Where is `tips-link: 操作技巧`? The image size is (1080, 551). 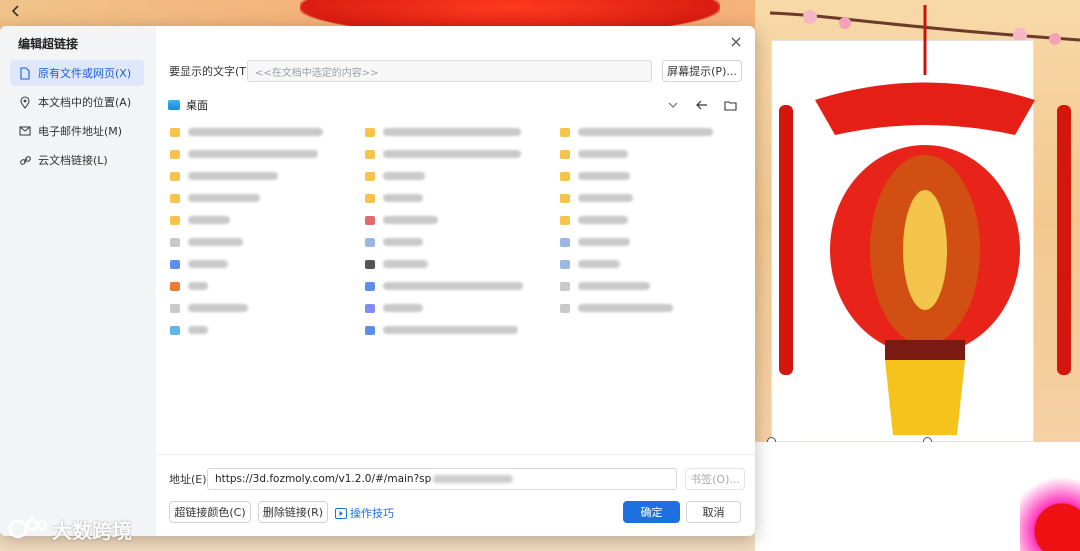 tips-link: 操作技巧 is located at coordinates (364, 513).